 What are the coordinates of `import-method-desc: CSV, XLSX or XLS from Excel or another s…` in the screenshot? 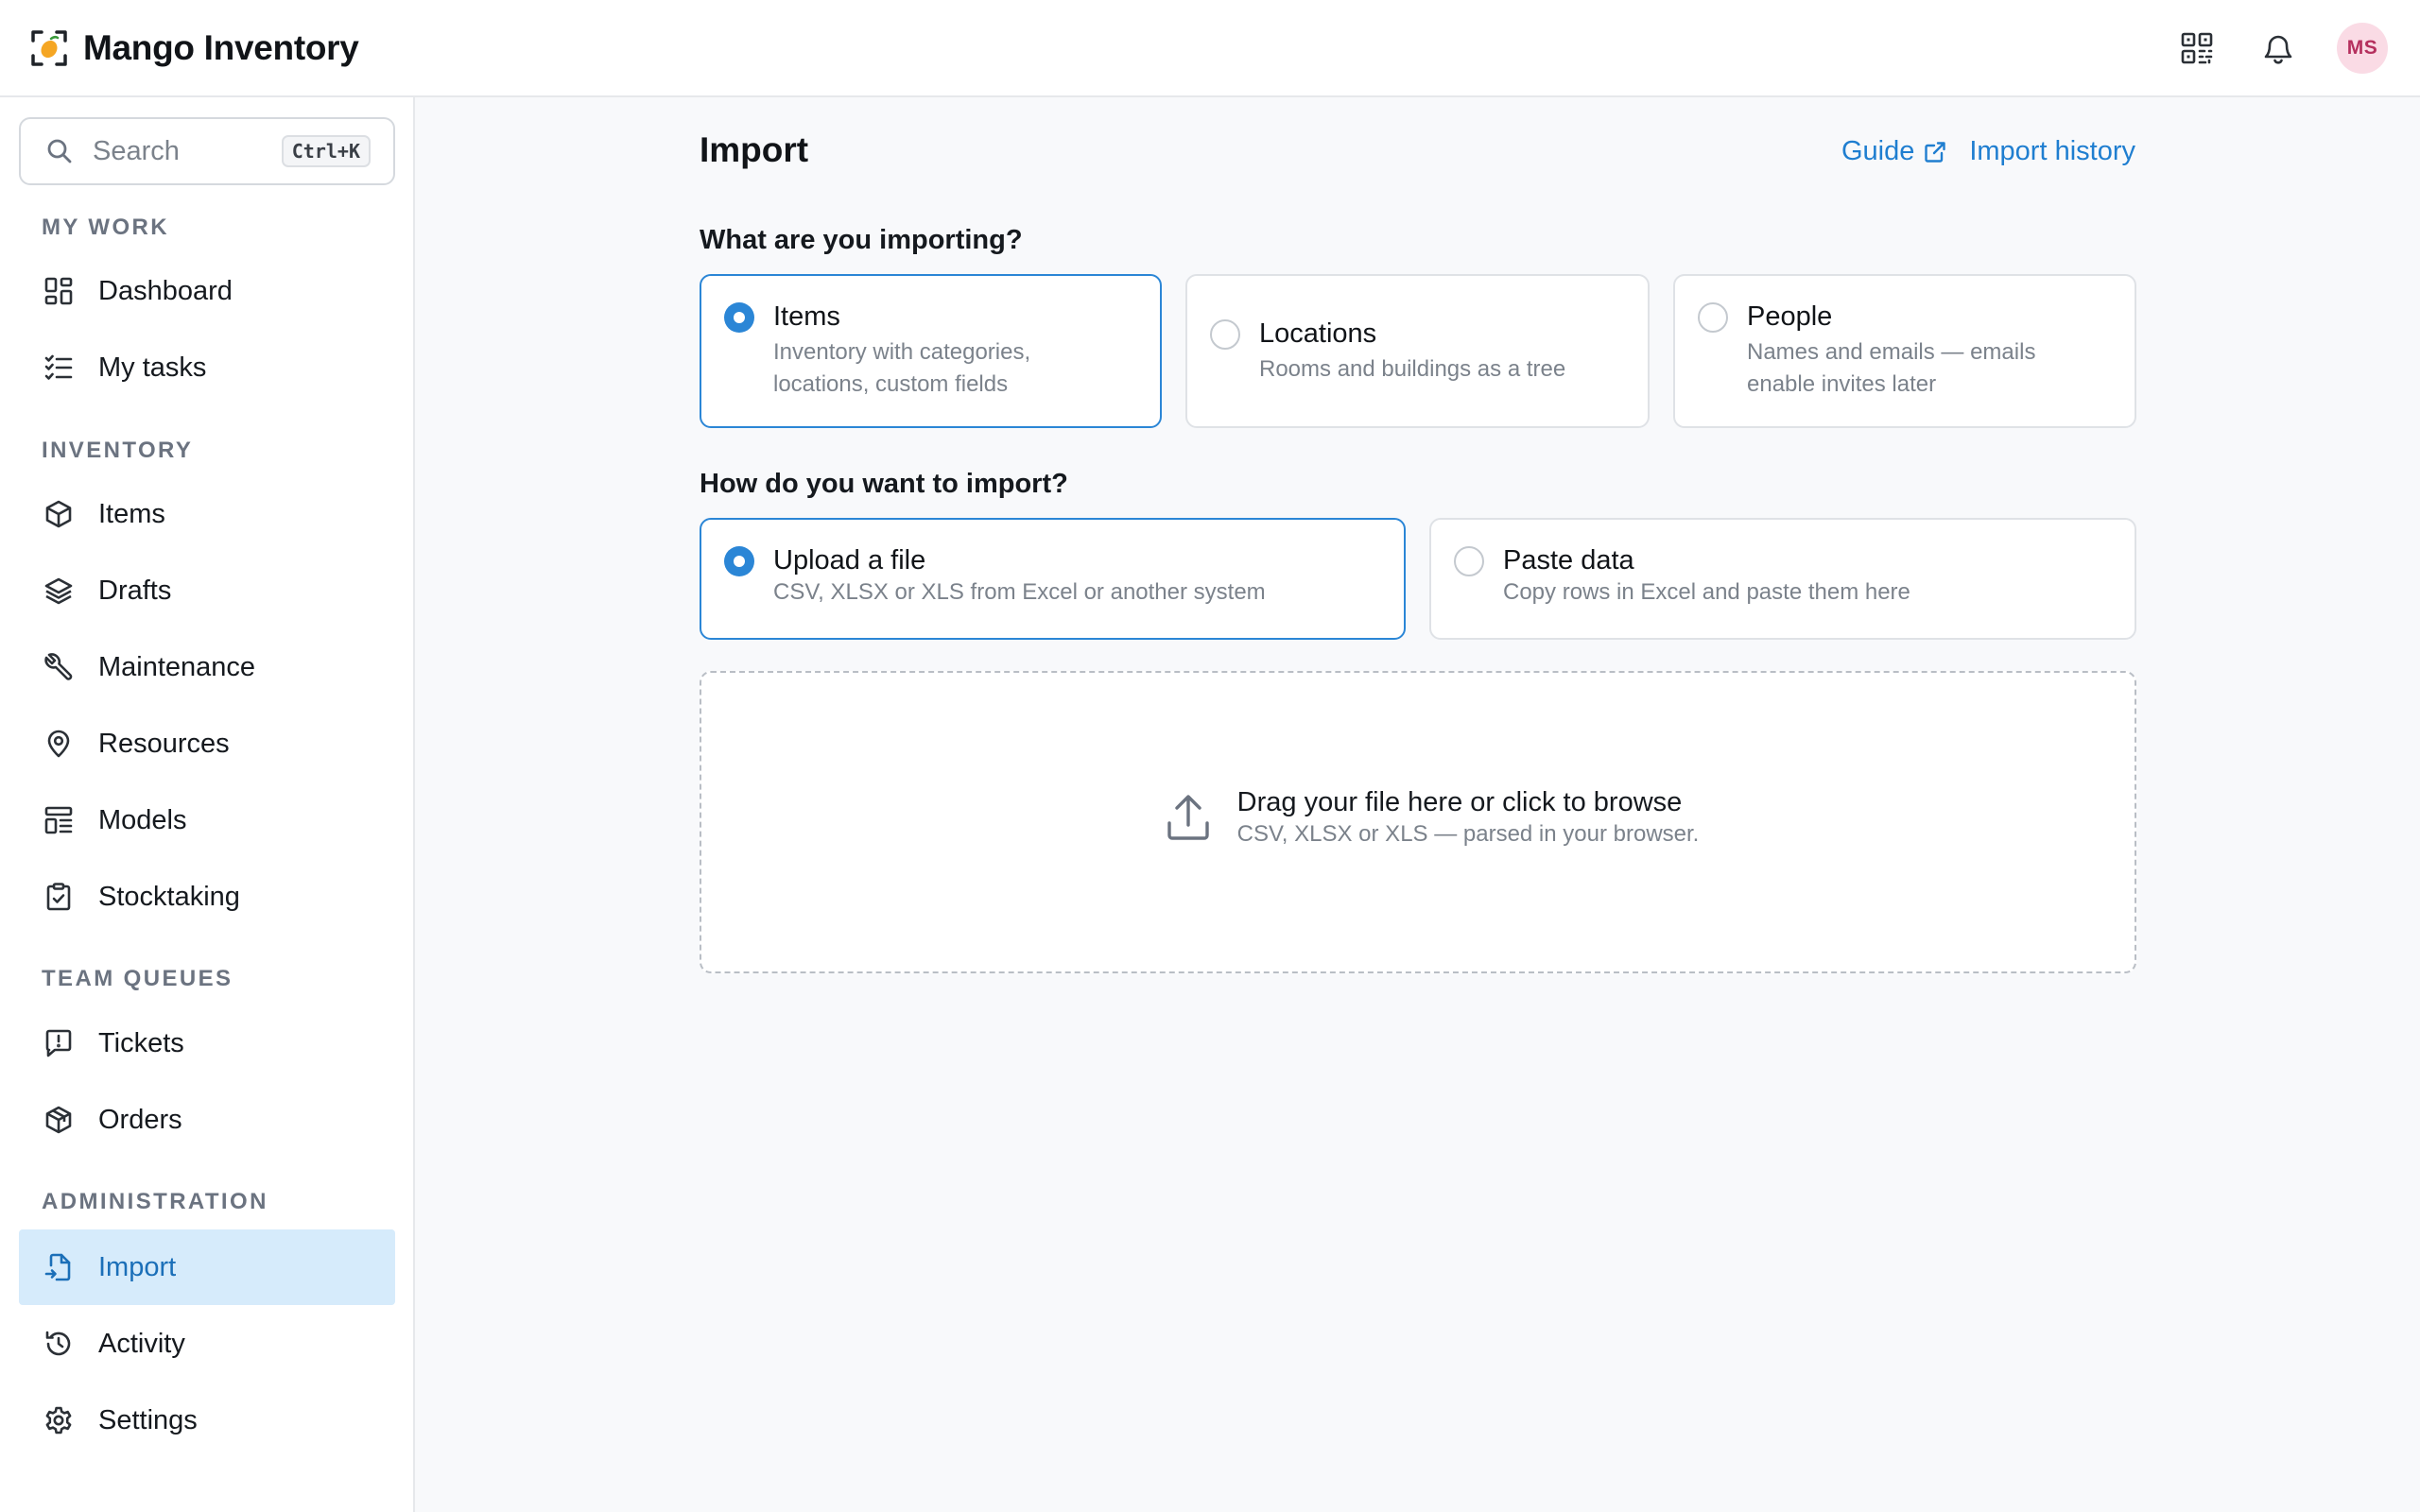 It's located at (1019, 592).